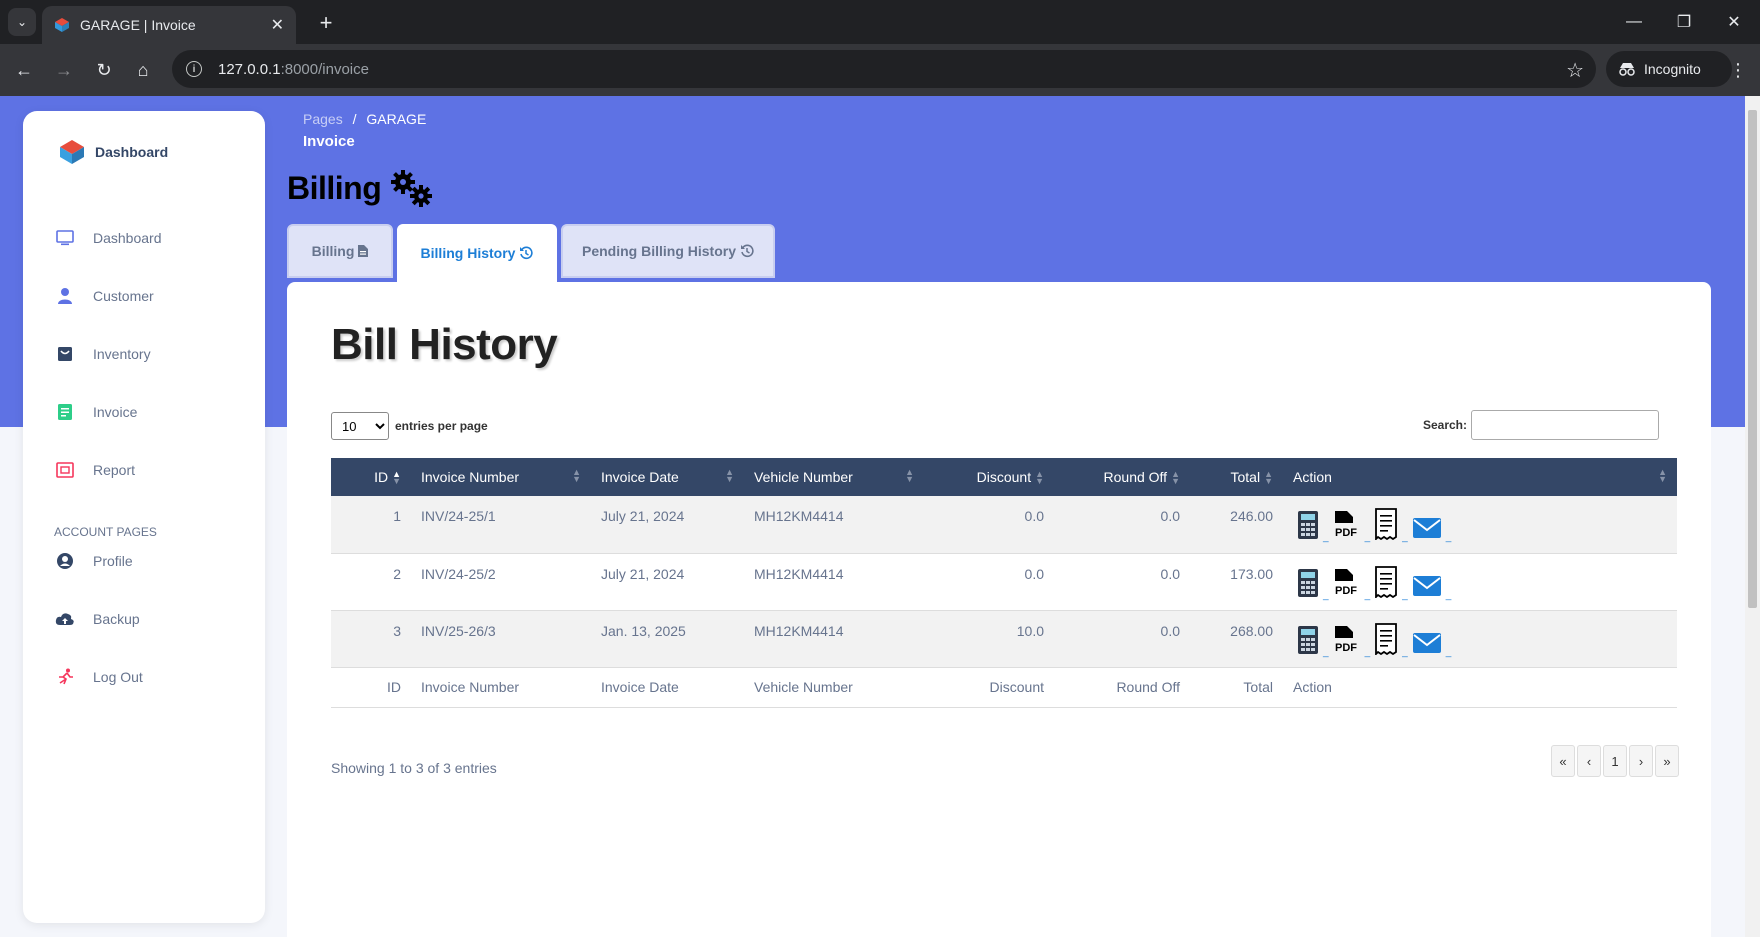 The width and height of the screenshot is (1760, 937). What do you see at coordinates (65, 238) in the screenshot?
I see `monitor-icon` at bounding box center [65, 238].